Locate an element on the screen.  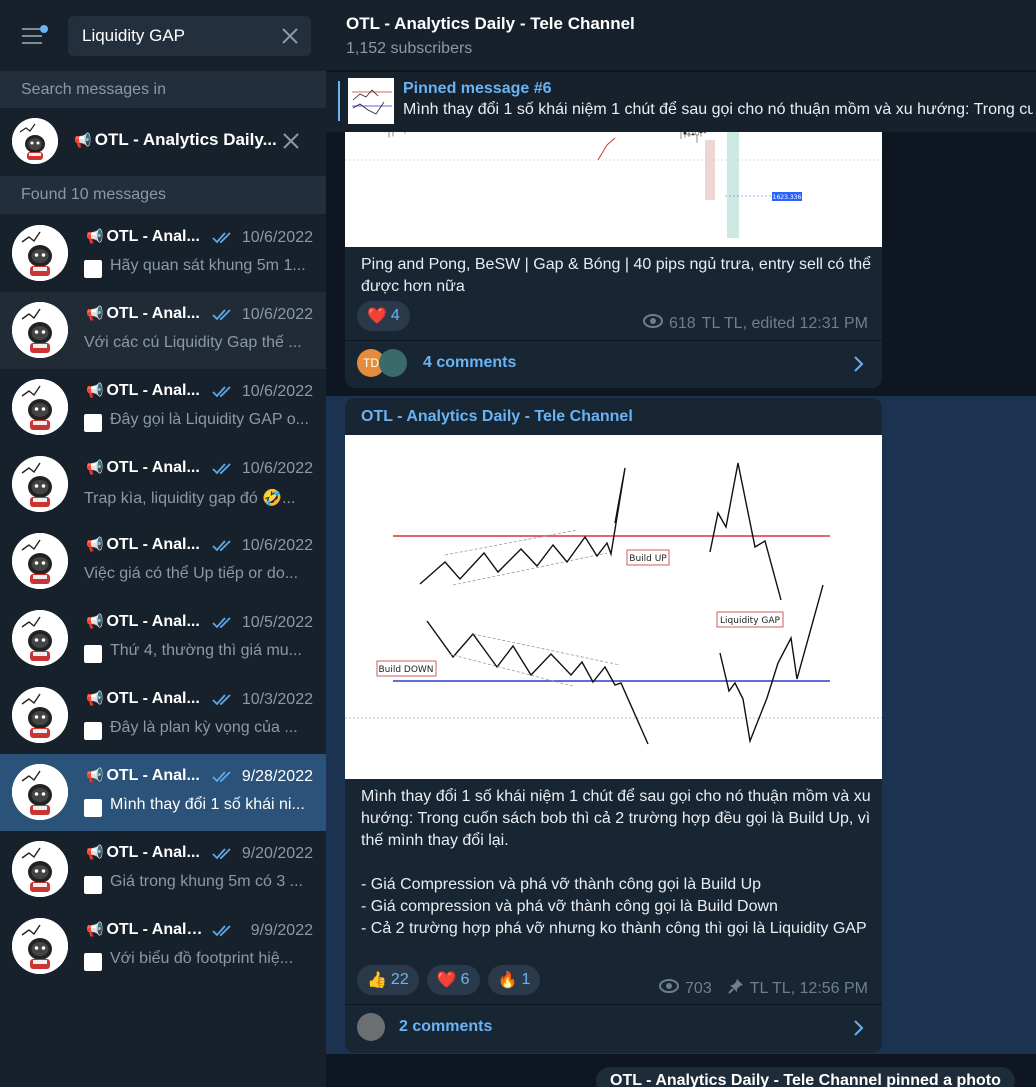
pinned-title: Pinned message #6 is located at coordinates (477, 88).